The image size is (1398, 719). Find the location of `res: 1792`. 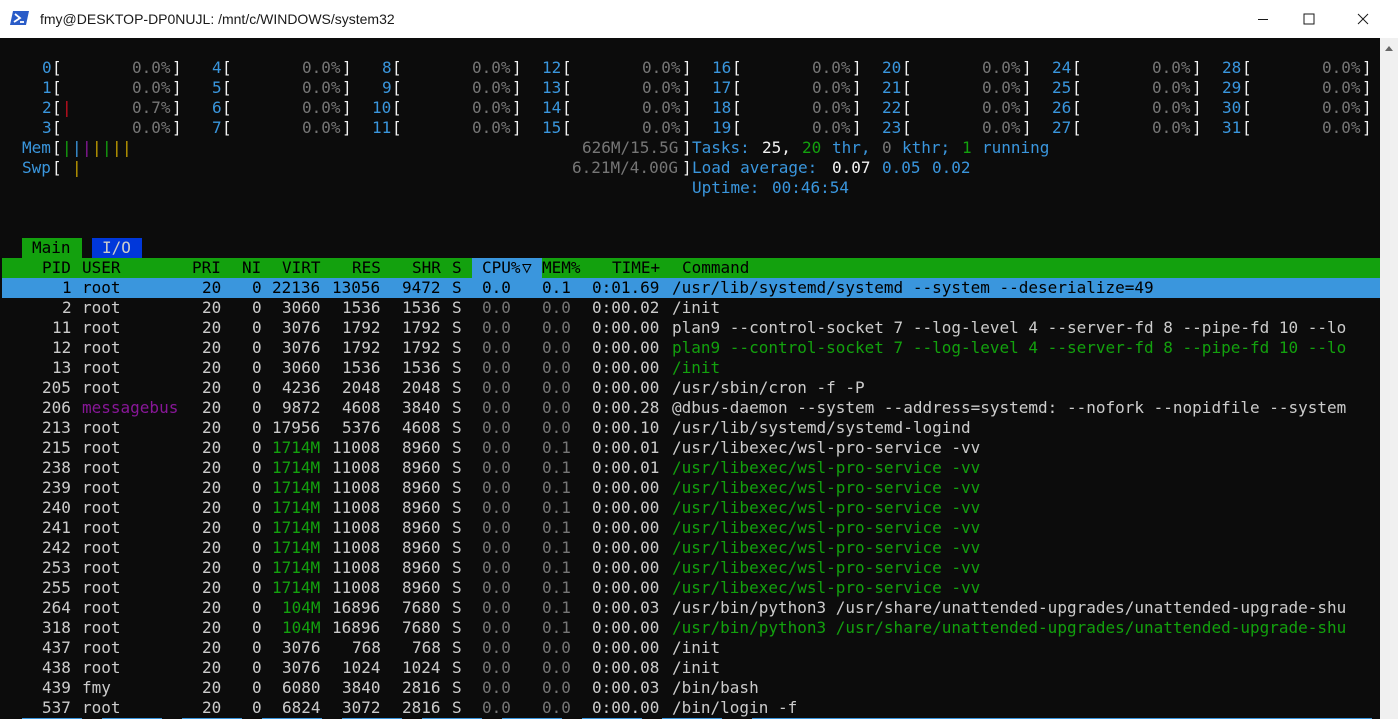

res: 1792 is located at coordinates (361, 347).